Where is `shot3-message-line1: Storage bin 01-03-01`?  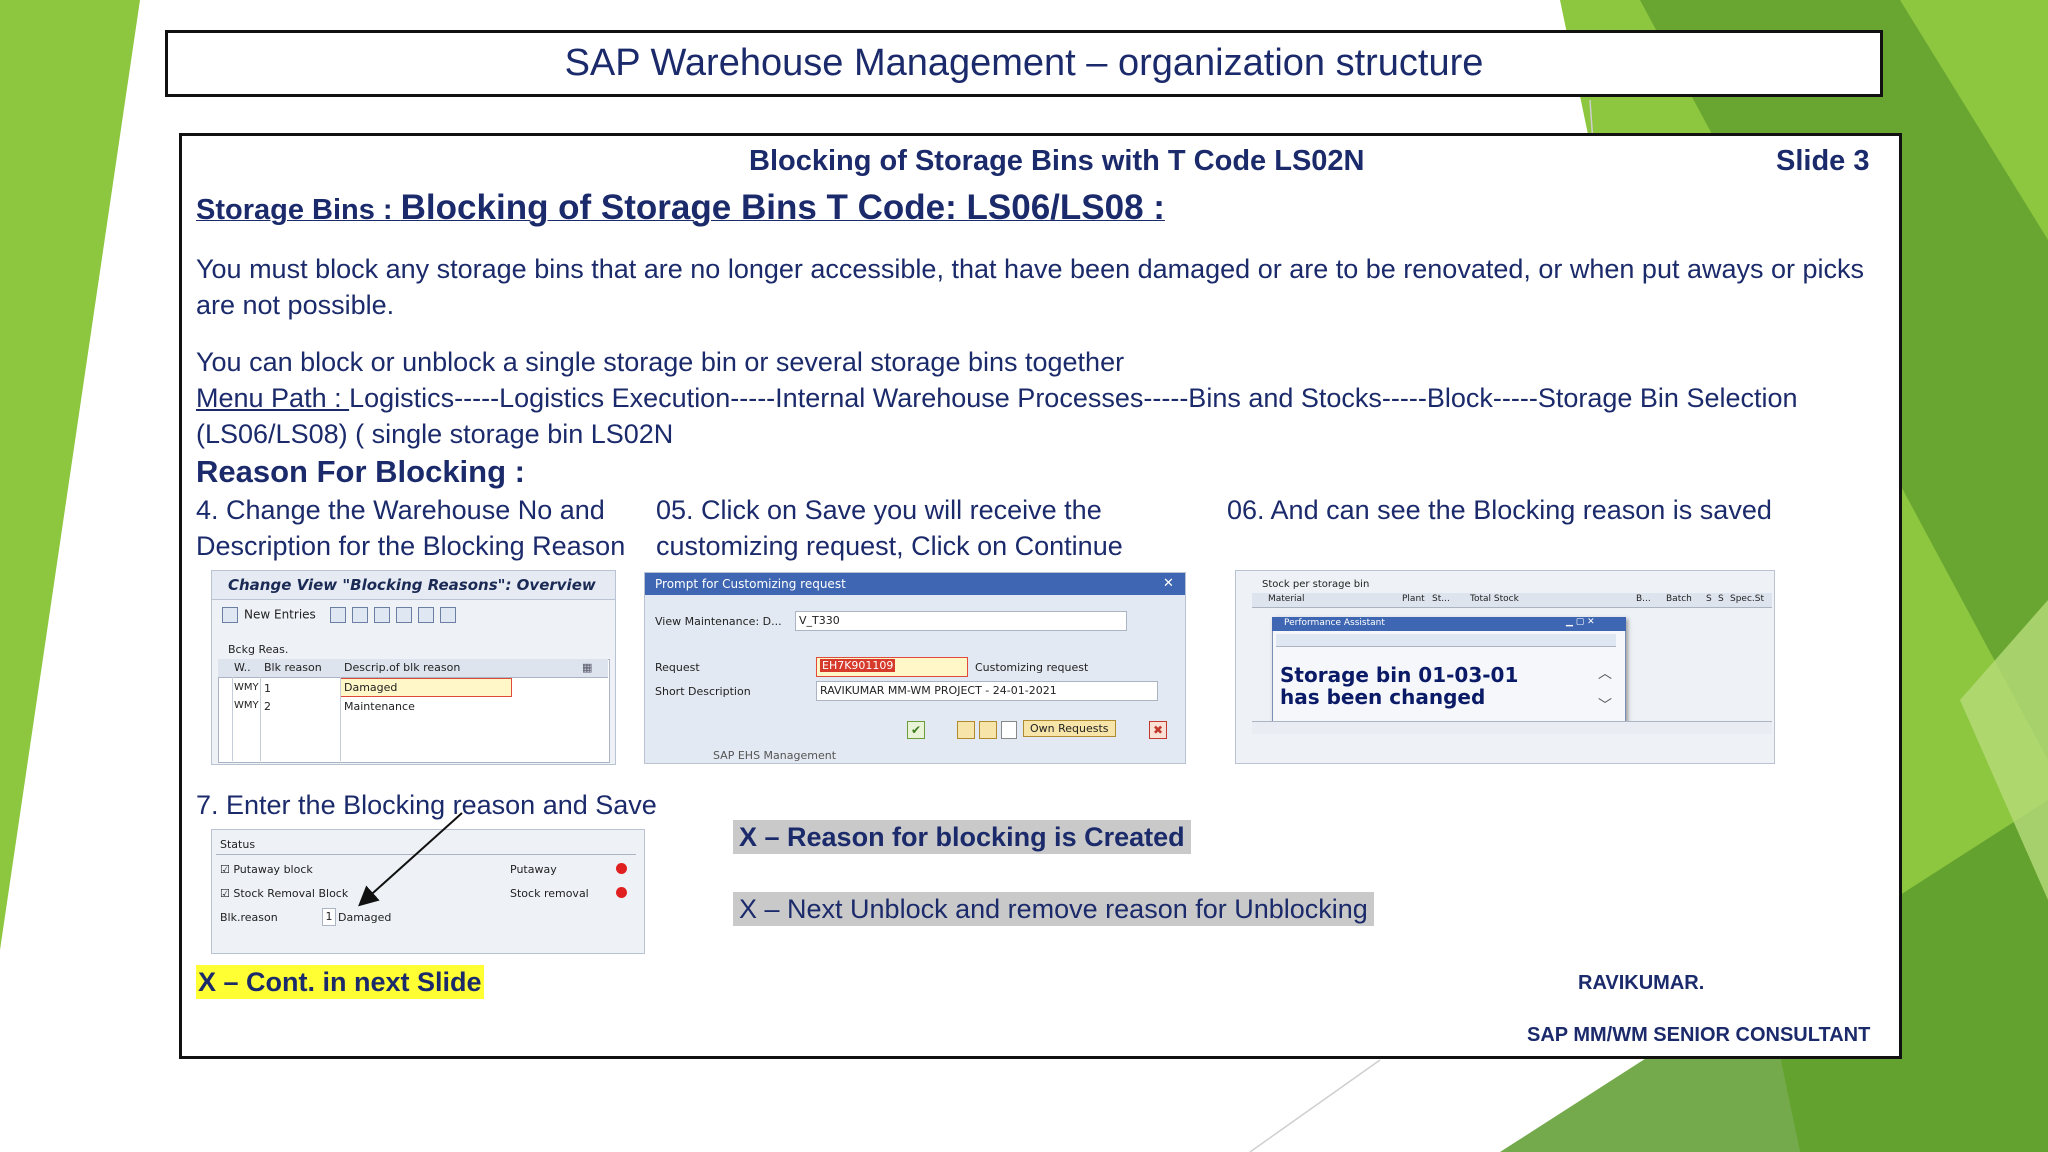
shot3-message-line1: Storage bin 01-03-01 is located at coordinates (1399, 675).